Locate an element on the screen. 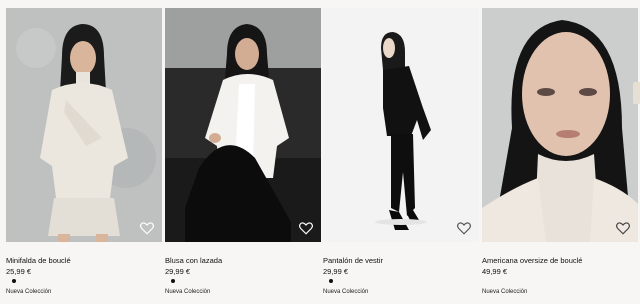  product-price: 25,99 € is located at coordinates (19, 271).